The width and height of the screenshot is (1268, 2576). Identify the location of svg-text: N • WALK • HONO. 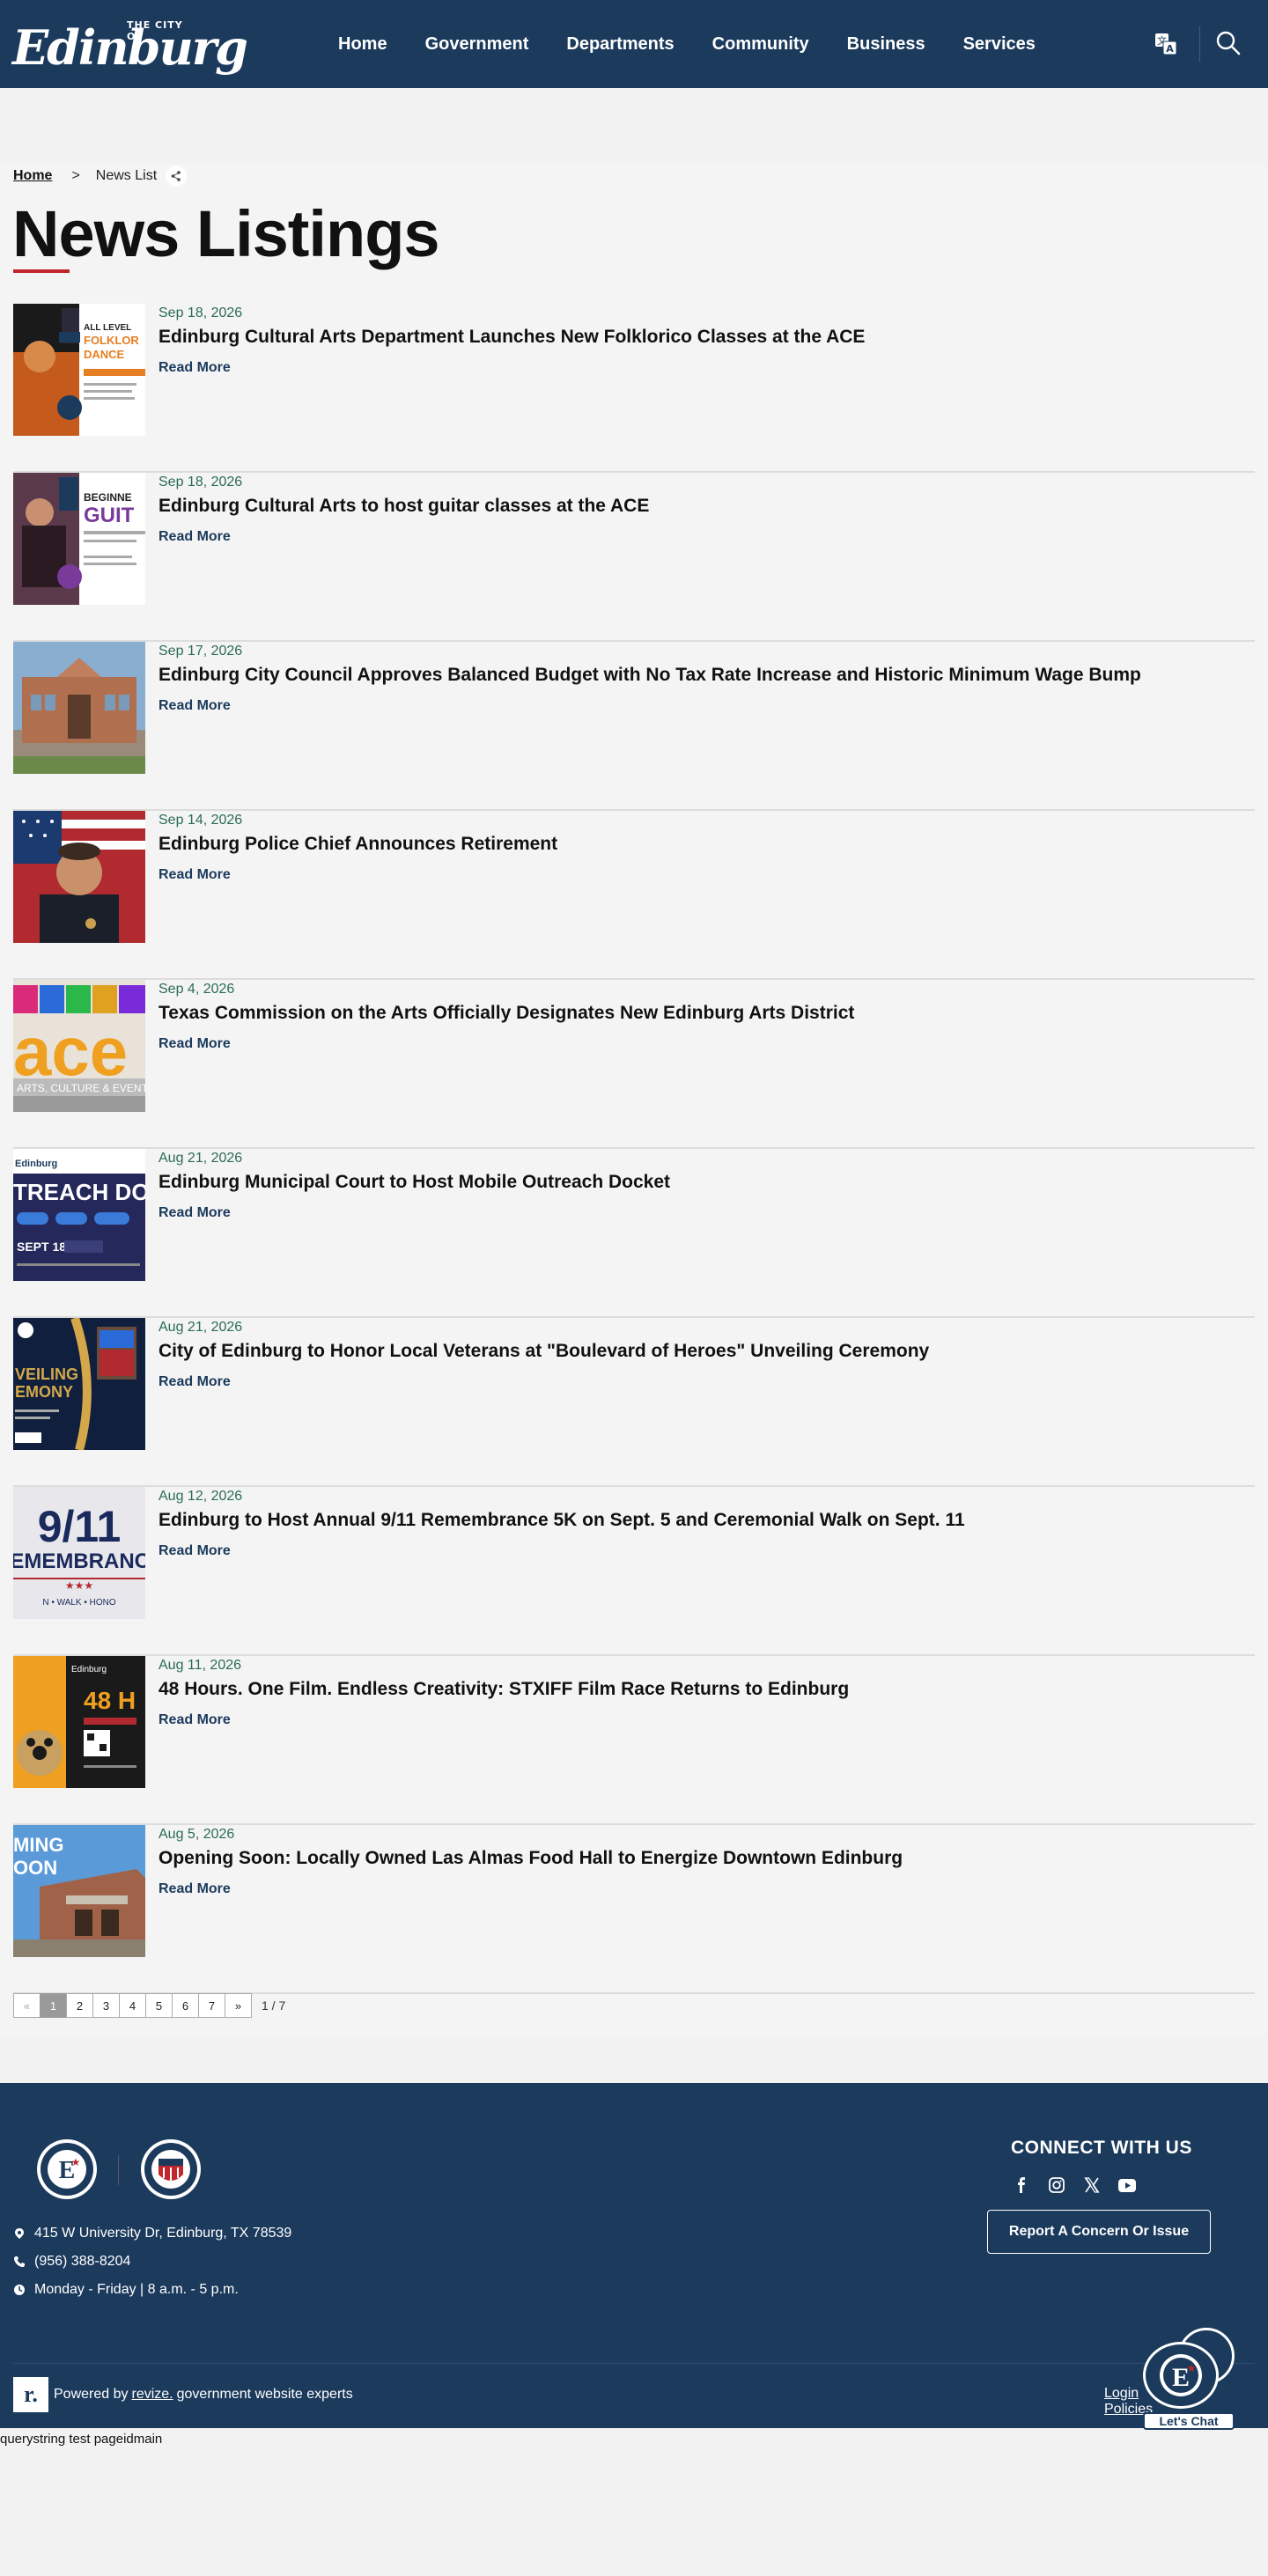
(79, 1603).